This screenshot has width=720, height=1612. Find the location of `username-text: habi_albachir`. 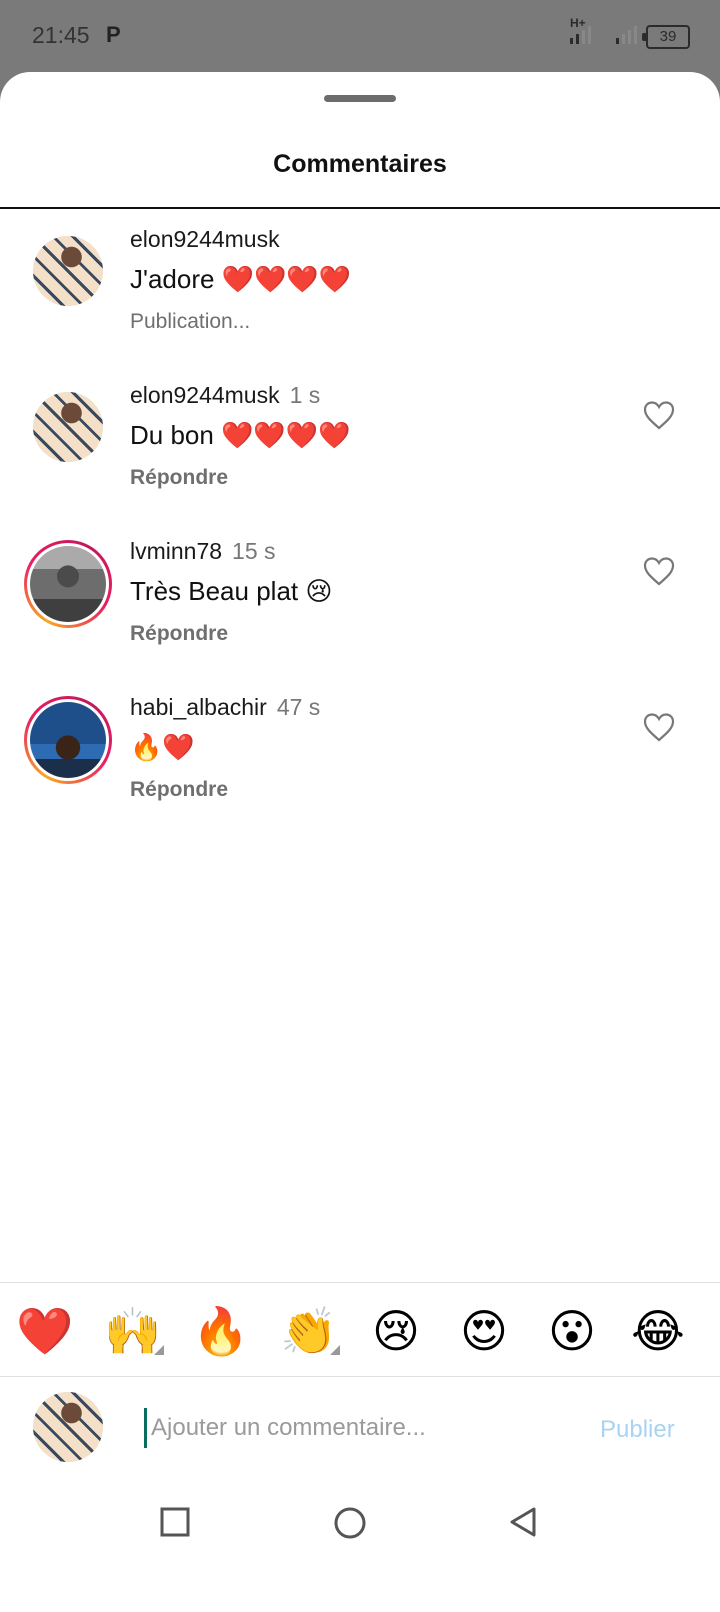

username-text: habi_albachir is located at coordinates (198, 707).